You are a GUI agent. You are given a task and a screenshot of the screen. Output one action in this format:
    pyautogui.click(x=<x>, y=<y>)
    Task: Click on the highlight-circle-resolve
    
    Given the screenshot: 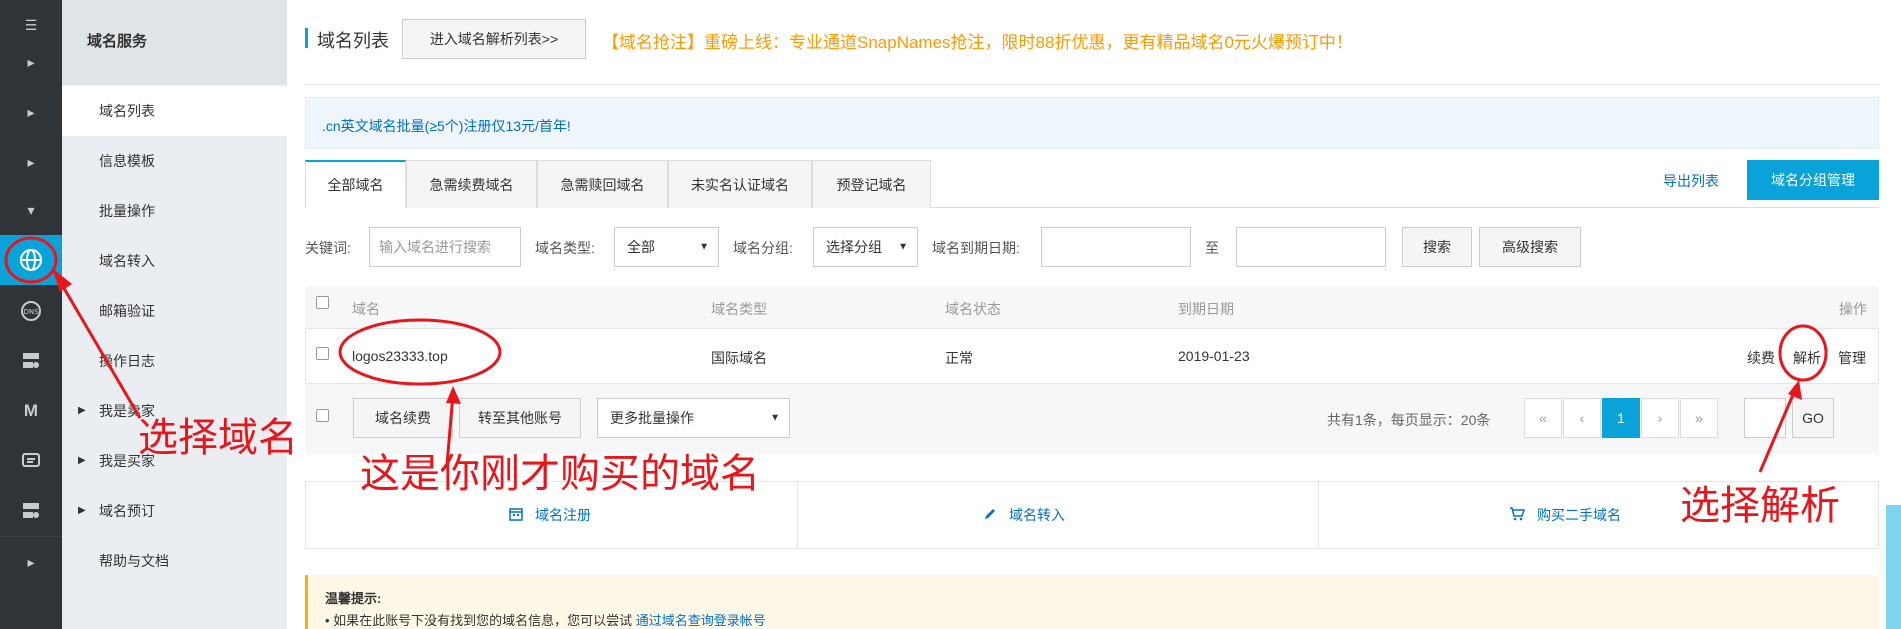 What is the action you would take?
    pyautogui.click(x=1803, y=353)
    